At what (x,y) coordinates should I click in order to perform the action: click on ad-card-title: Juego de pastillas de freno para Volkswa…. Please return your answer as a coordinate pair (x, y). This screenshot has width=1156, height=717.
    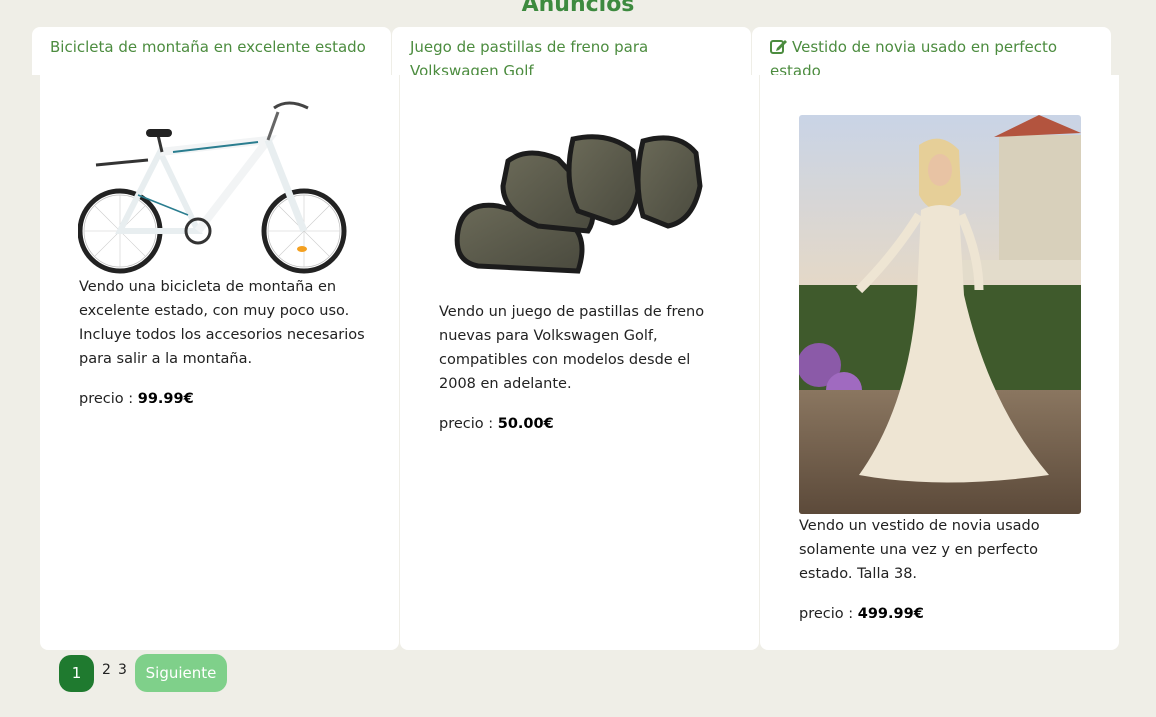
    Looking at the image, I should click on (571, 53).